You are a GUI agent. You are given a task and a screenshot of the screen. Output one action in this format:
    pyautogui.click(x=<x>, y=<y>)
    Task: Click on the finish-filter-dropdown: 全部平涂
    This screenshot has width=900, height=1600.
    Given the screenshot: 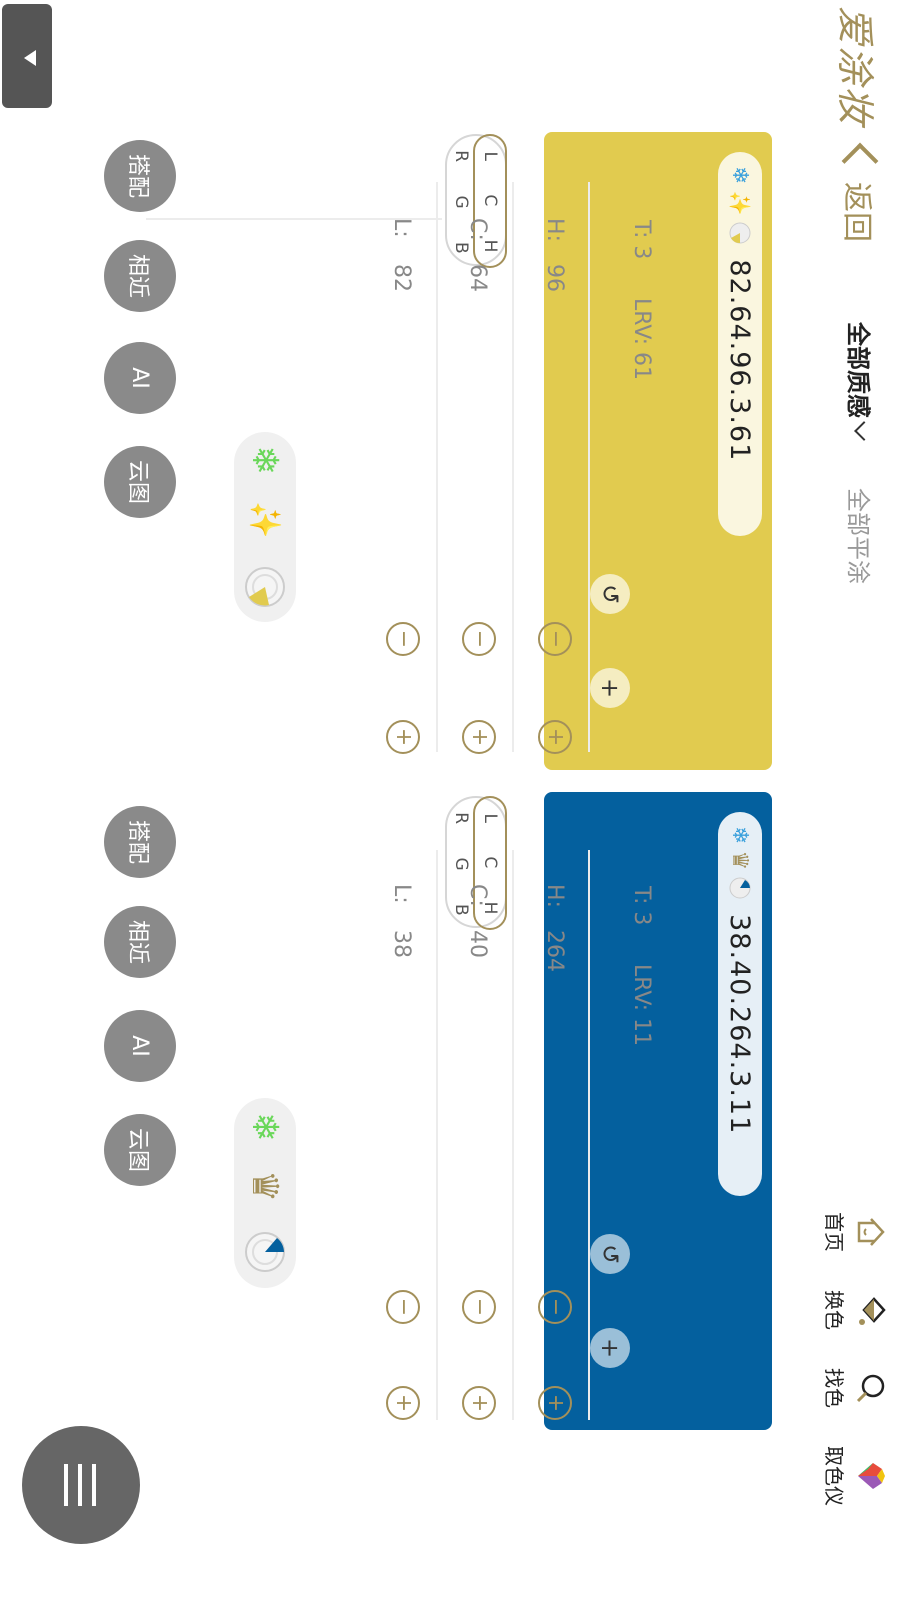 What is the action you would take?
    pyautogui.click(x=860, y=536)
    